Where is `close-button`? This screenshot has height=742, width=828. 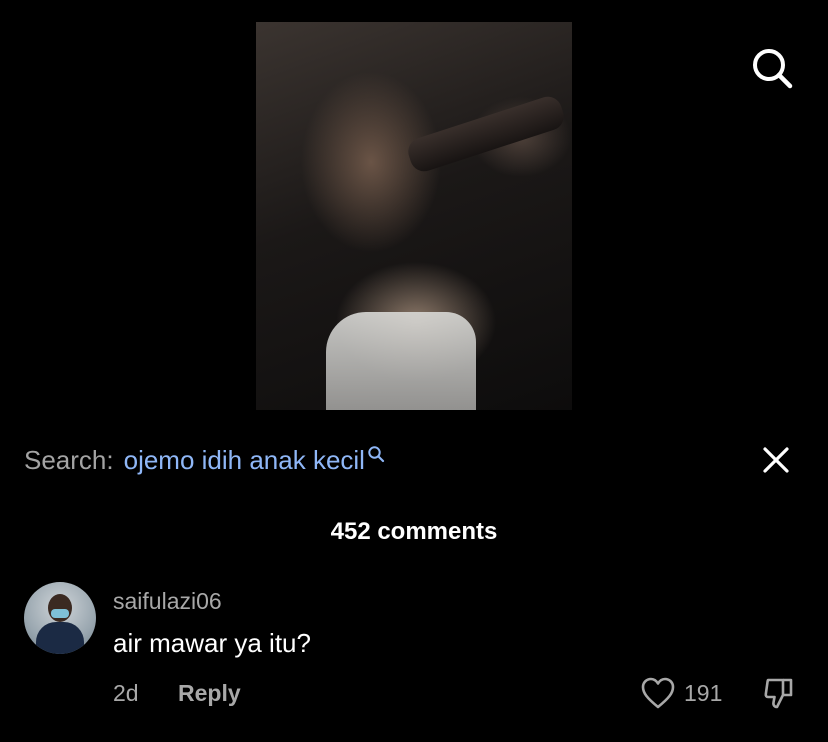 close-button is located at coordinates (776, 460).